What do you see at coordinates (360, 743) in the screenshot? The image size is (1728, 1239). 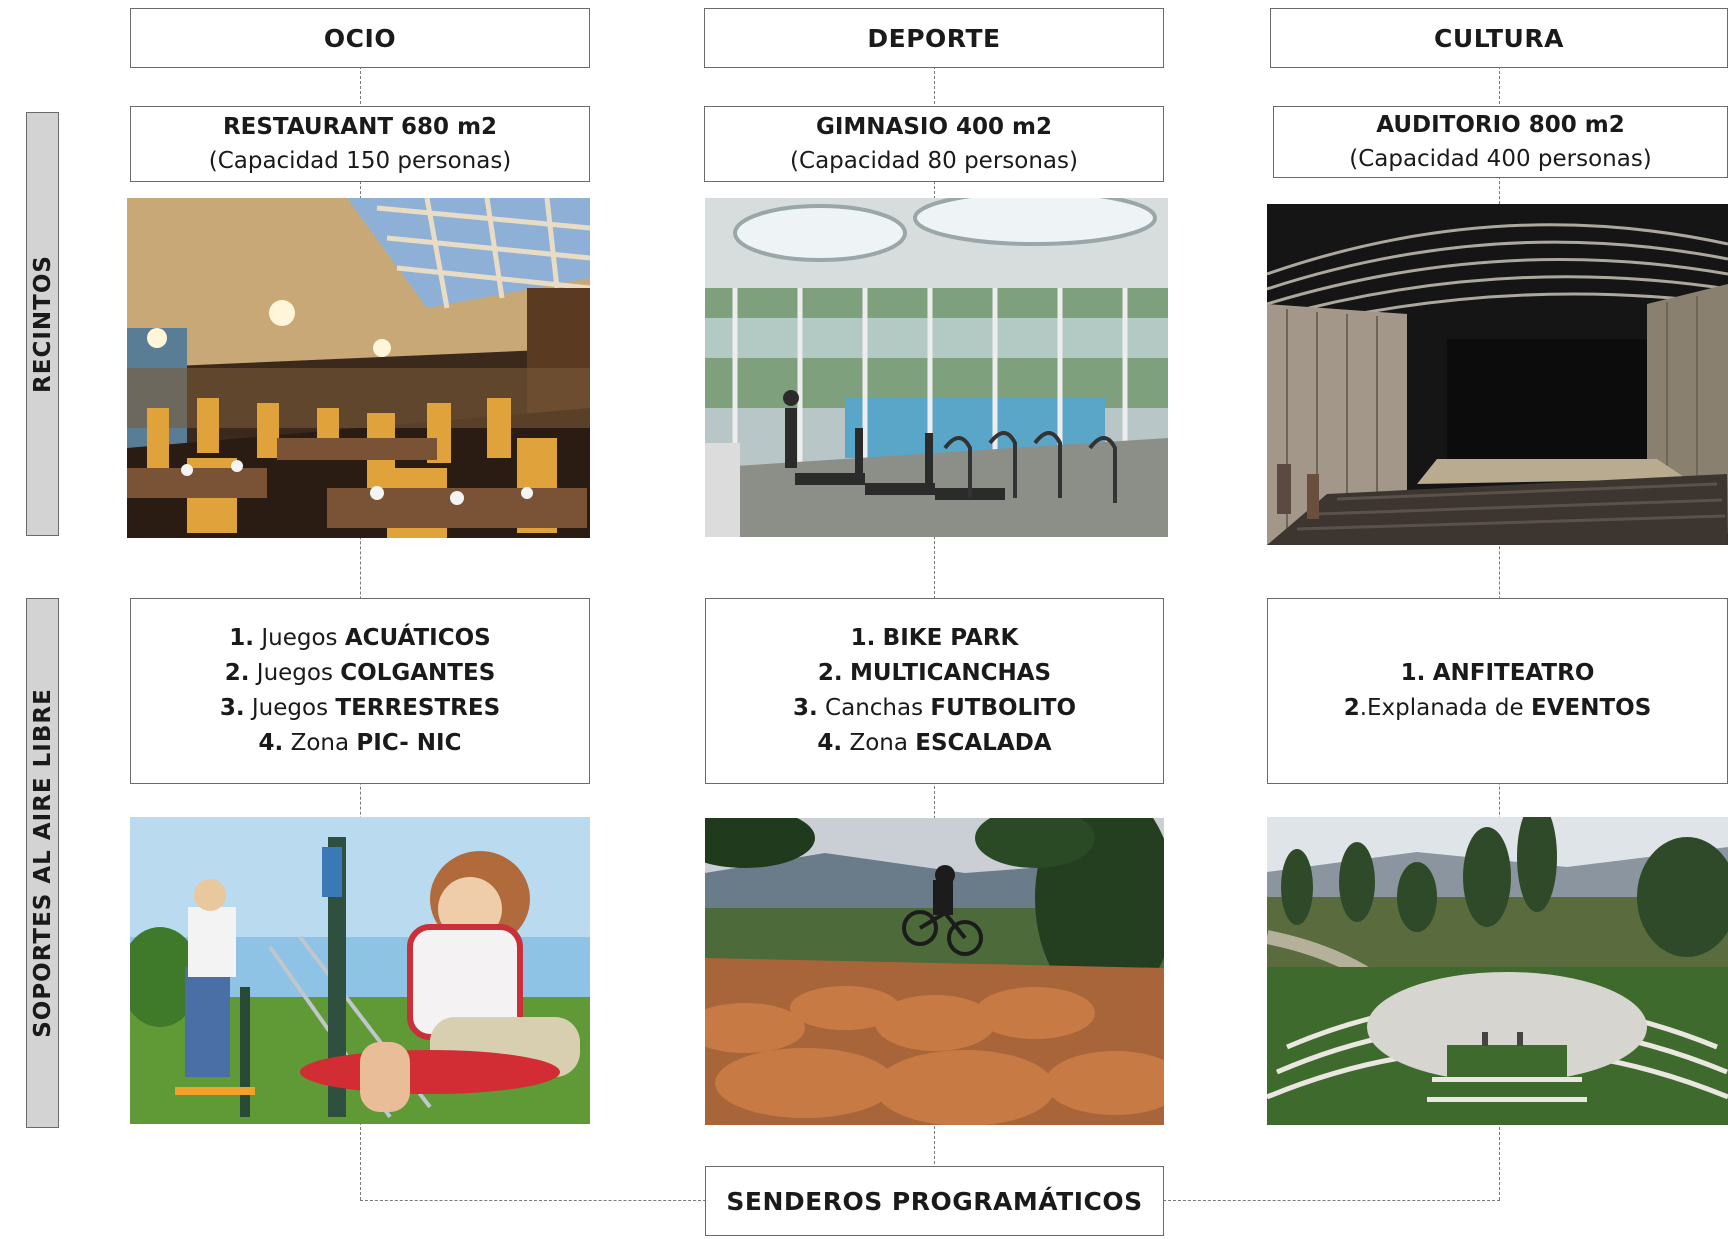 I see `list-item: 4. Zona PIC- NIC` at bounding box center [360, 743].